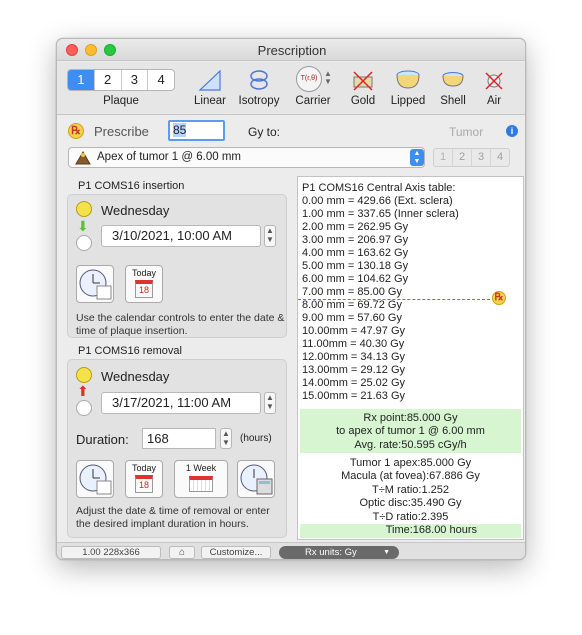 This screenshot has height=635, width=582. I want to click on table-row: 6.00 mm = 104.62 Gy, so click(355, 279).